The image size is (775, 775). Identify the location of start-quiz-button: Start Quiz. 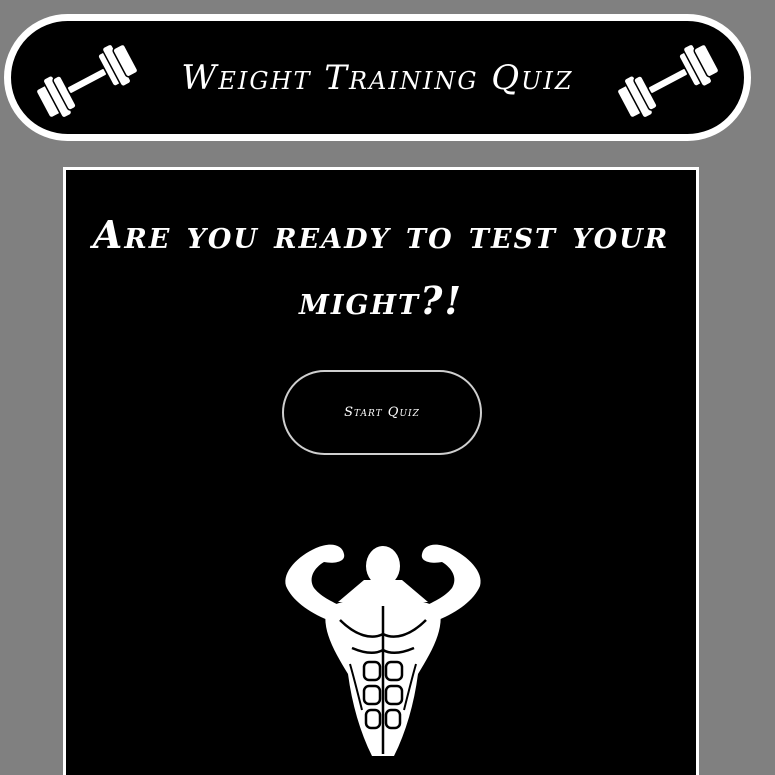
(382, 412).